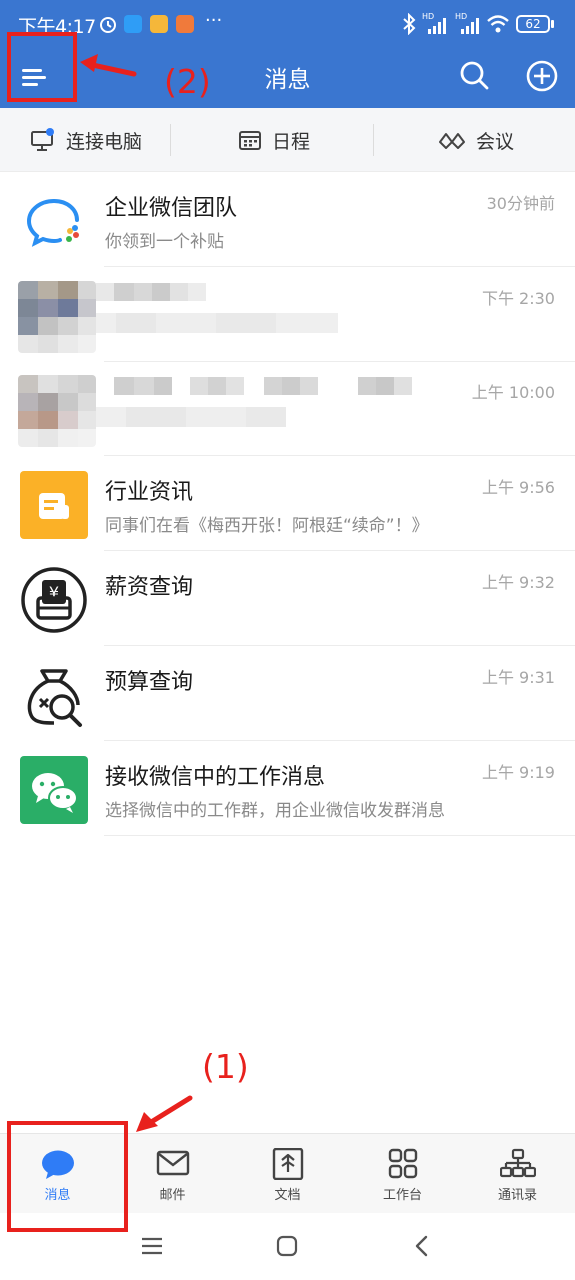  Describe the element at coordinates (498, 24) in the screenshot. I see `wifi-icon` at that location.